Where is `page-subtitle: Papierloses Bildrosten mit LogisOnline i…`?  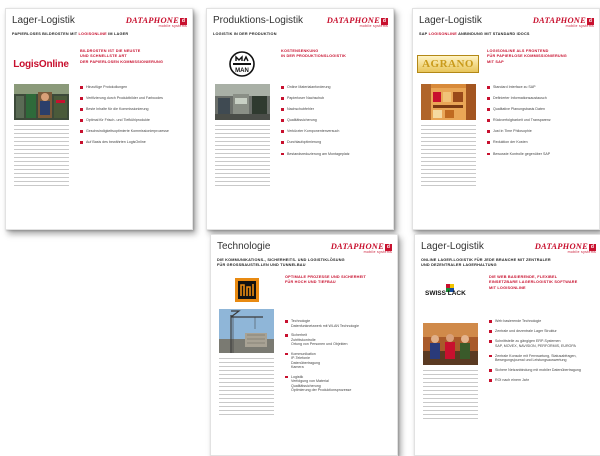
page-subtitle: Papierloses Bildrosten mit LogisOnline i… is located at coordinates (70, 34).